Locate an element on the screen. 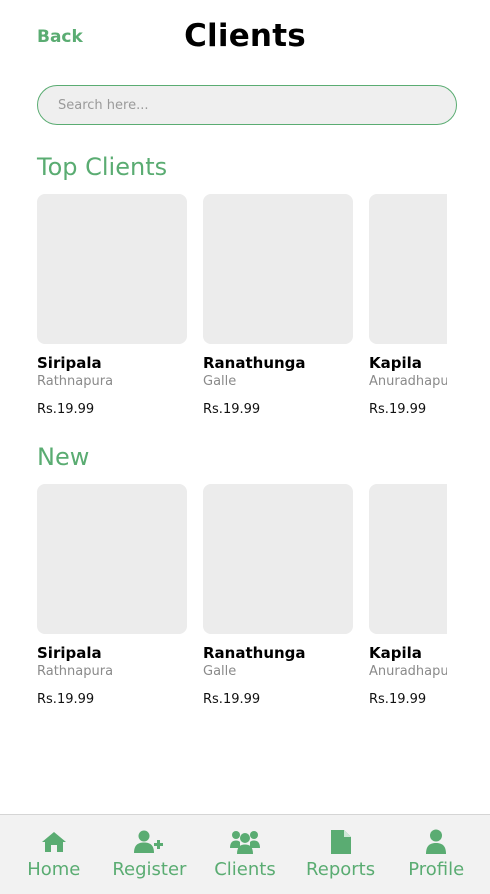 This screenshot has width=490, height=894. nav-item-clients: Clients is located at coordinates (245, 854).